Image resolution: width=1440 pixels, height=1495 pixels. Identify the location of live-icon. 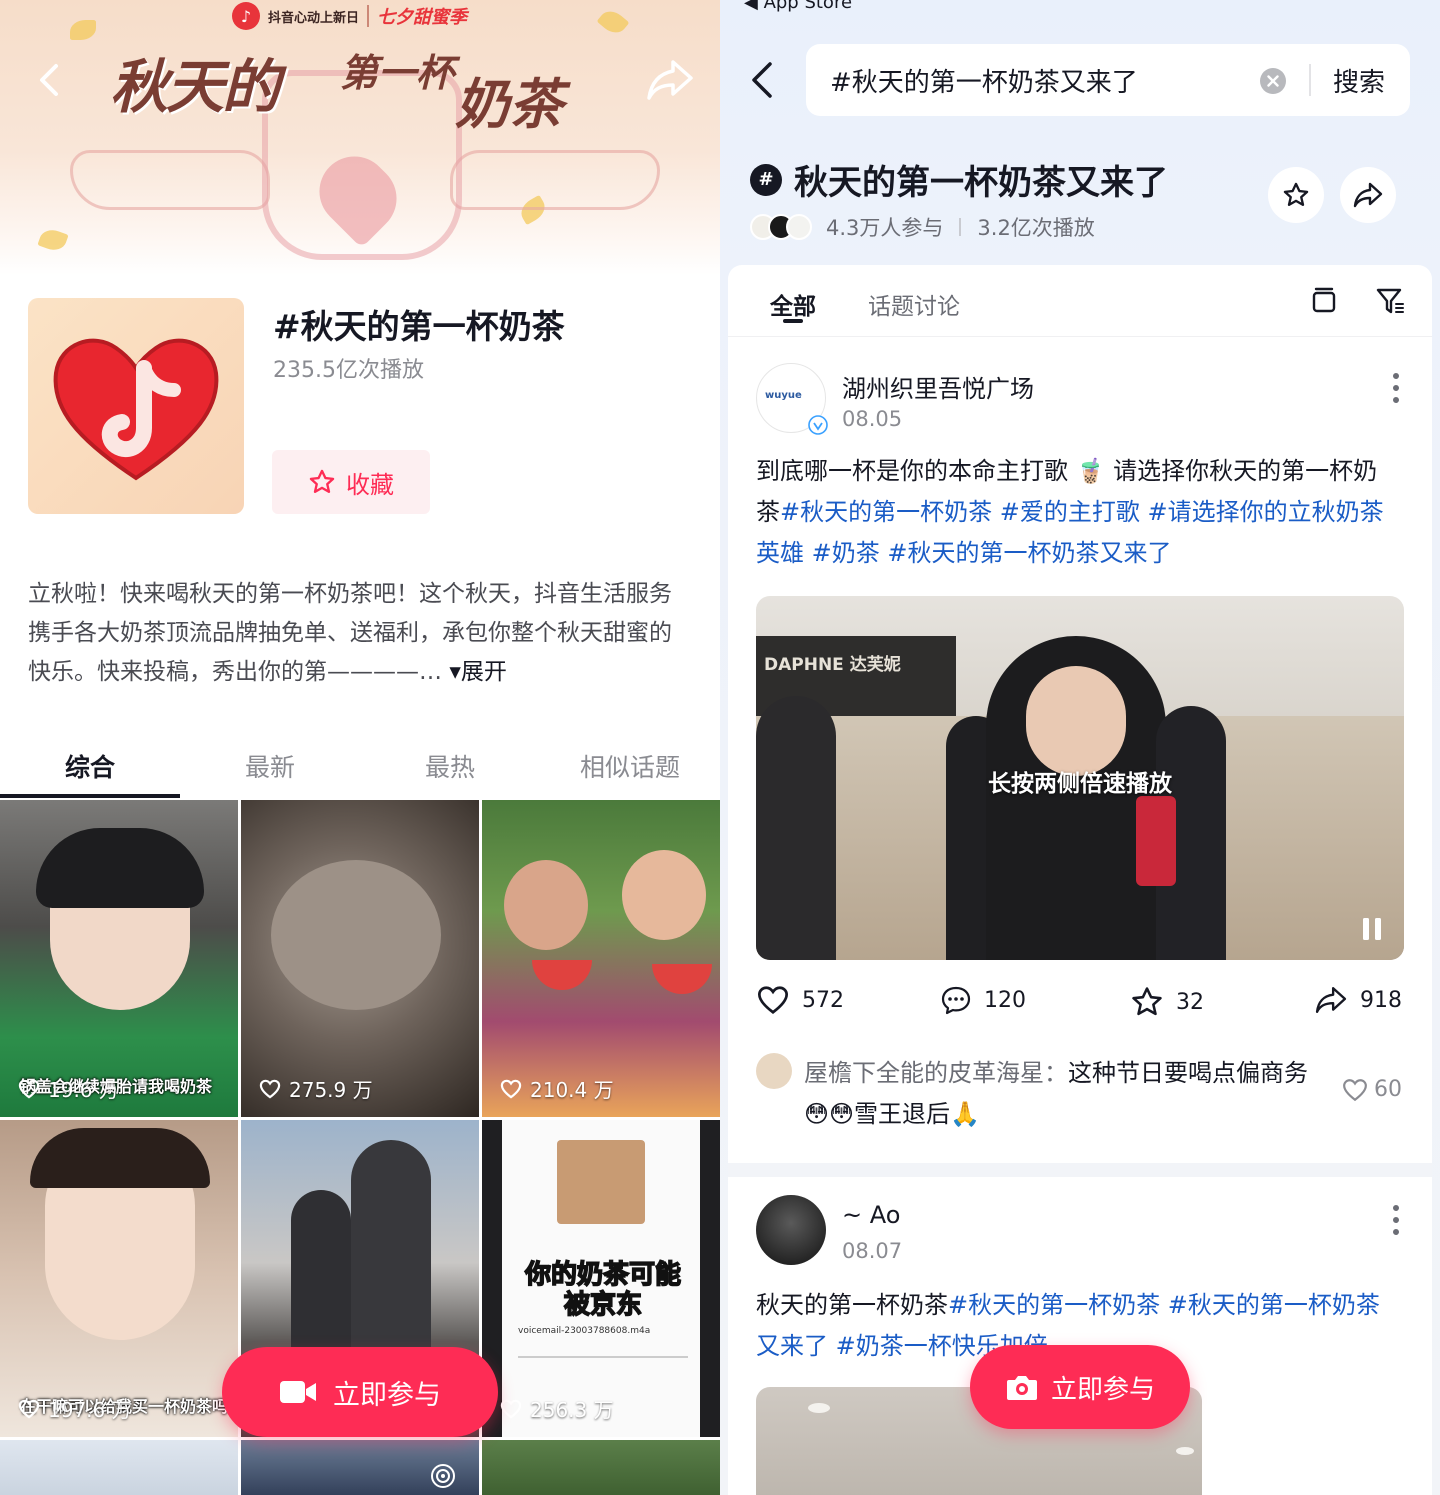
(443, 1476).